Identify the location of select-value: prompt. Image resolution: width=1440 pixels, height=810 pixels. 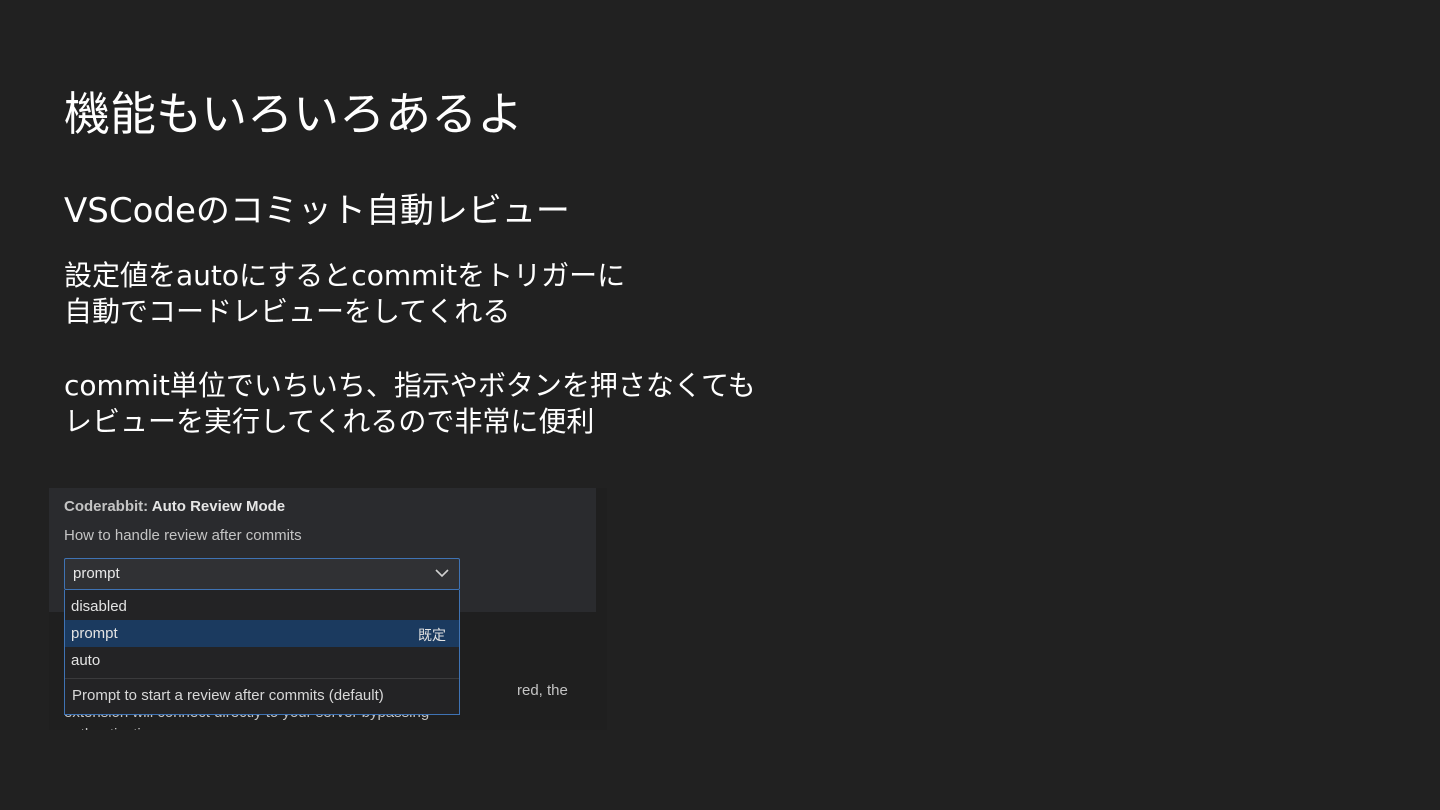
(96, 573).